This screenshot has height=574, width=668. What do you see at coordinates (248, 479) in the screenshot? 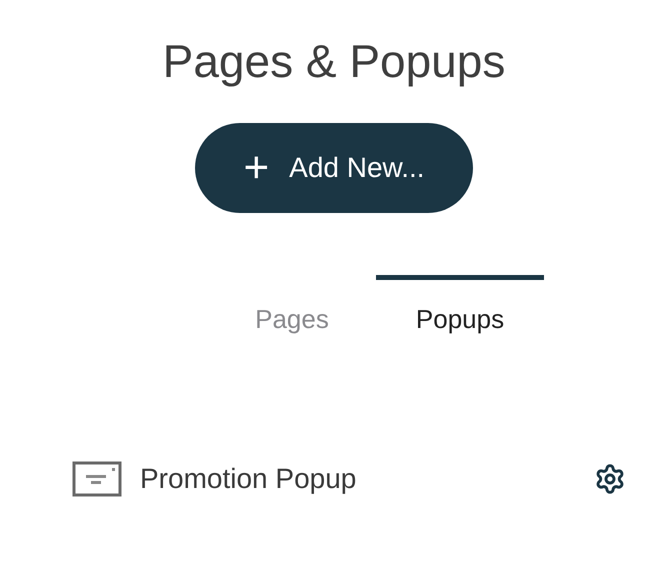
I see `popup-name: Promotion Popup` at bounding box center [248, 479].